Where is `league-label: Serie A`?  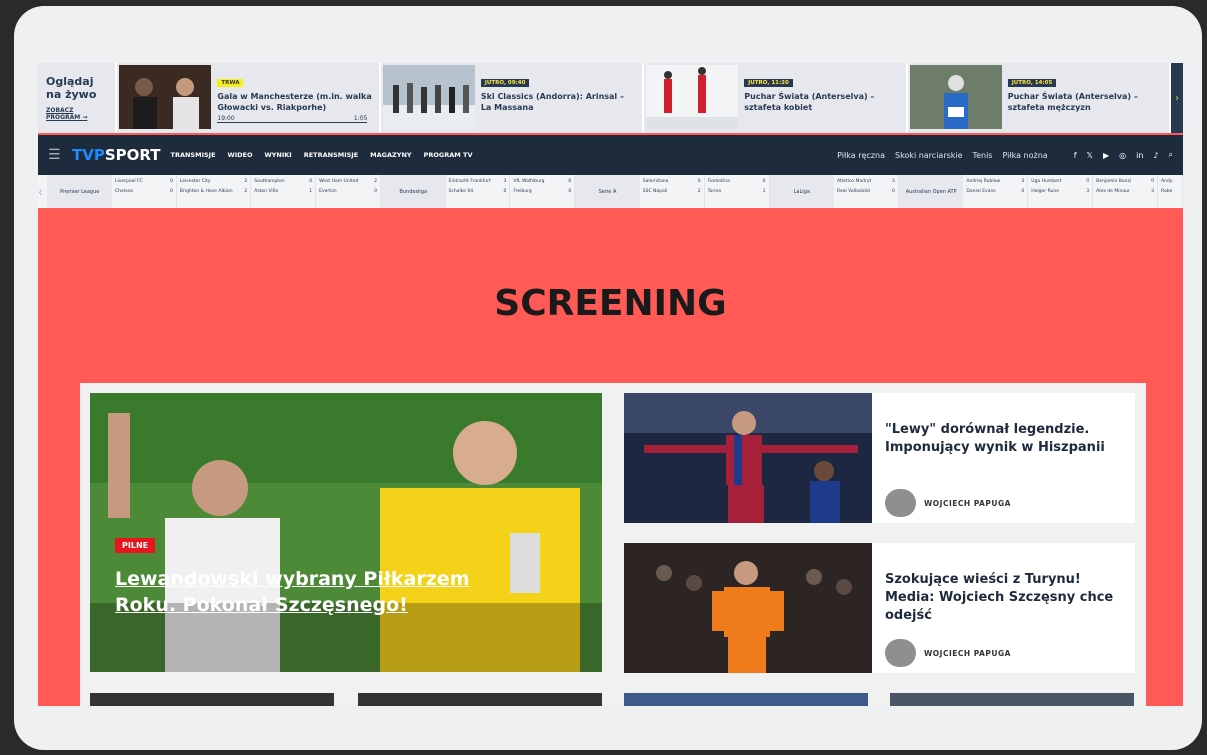
league-label: Serie A is located at coordinates (607, 191).